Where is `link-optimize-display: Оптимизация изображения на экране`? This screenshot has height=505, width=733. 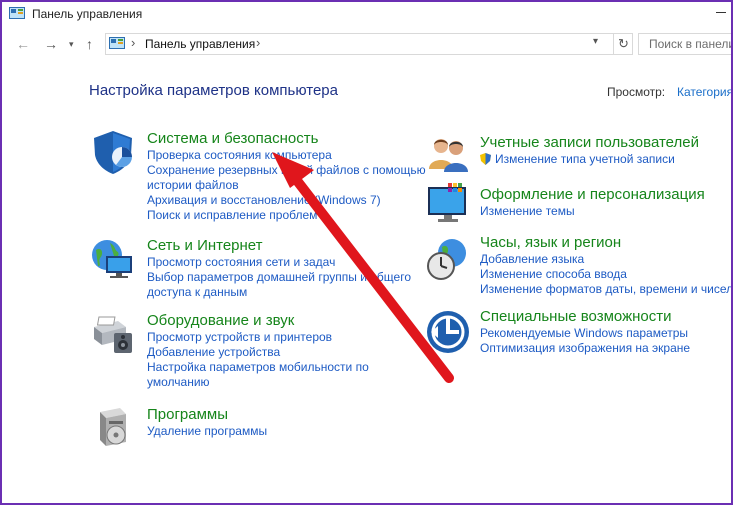 link-optimize-display: Оптимизация изображения на экране is located at coordinates (585, 348).